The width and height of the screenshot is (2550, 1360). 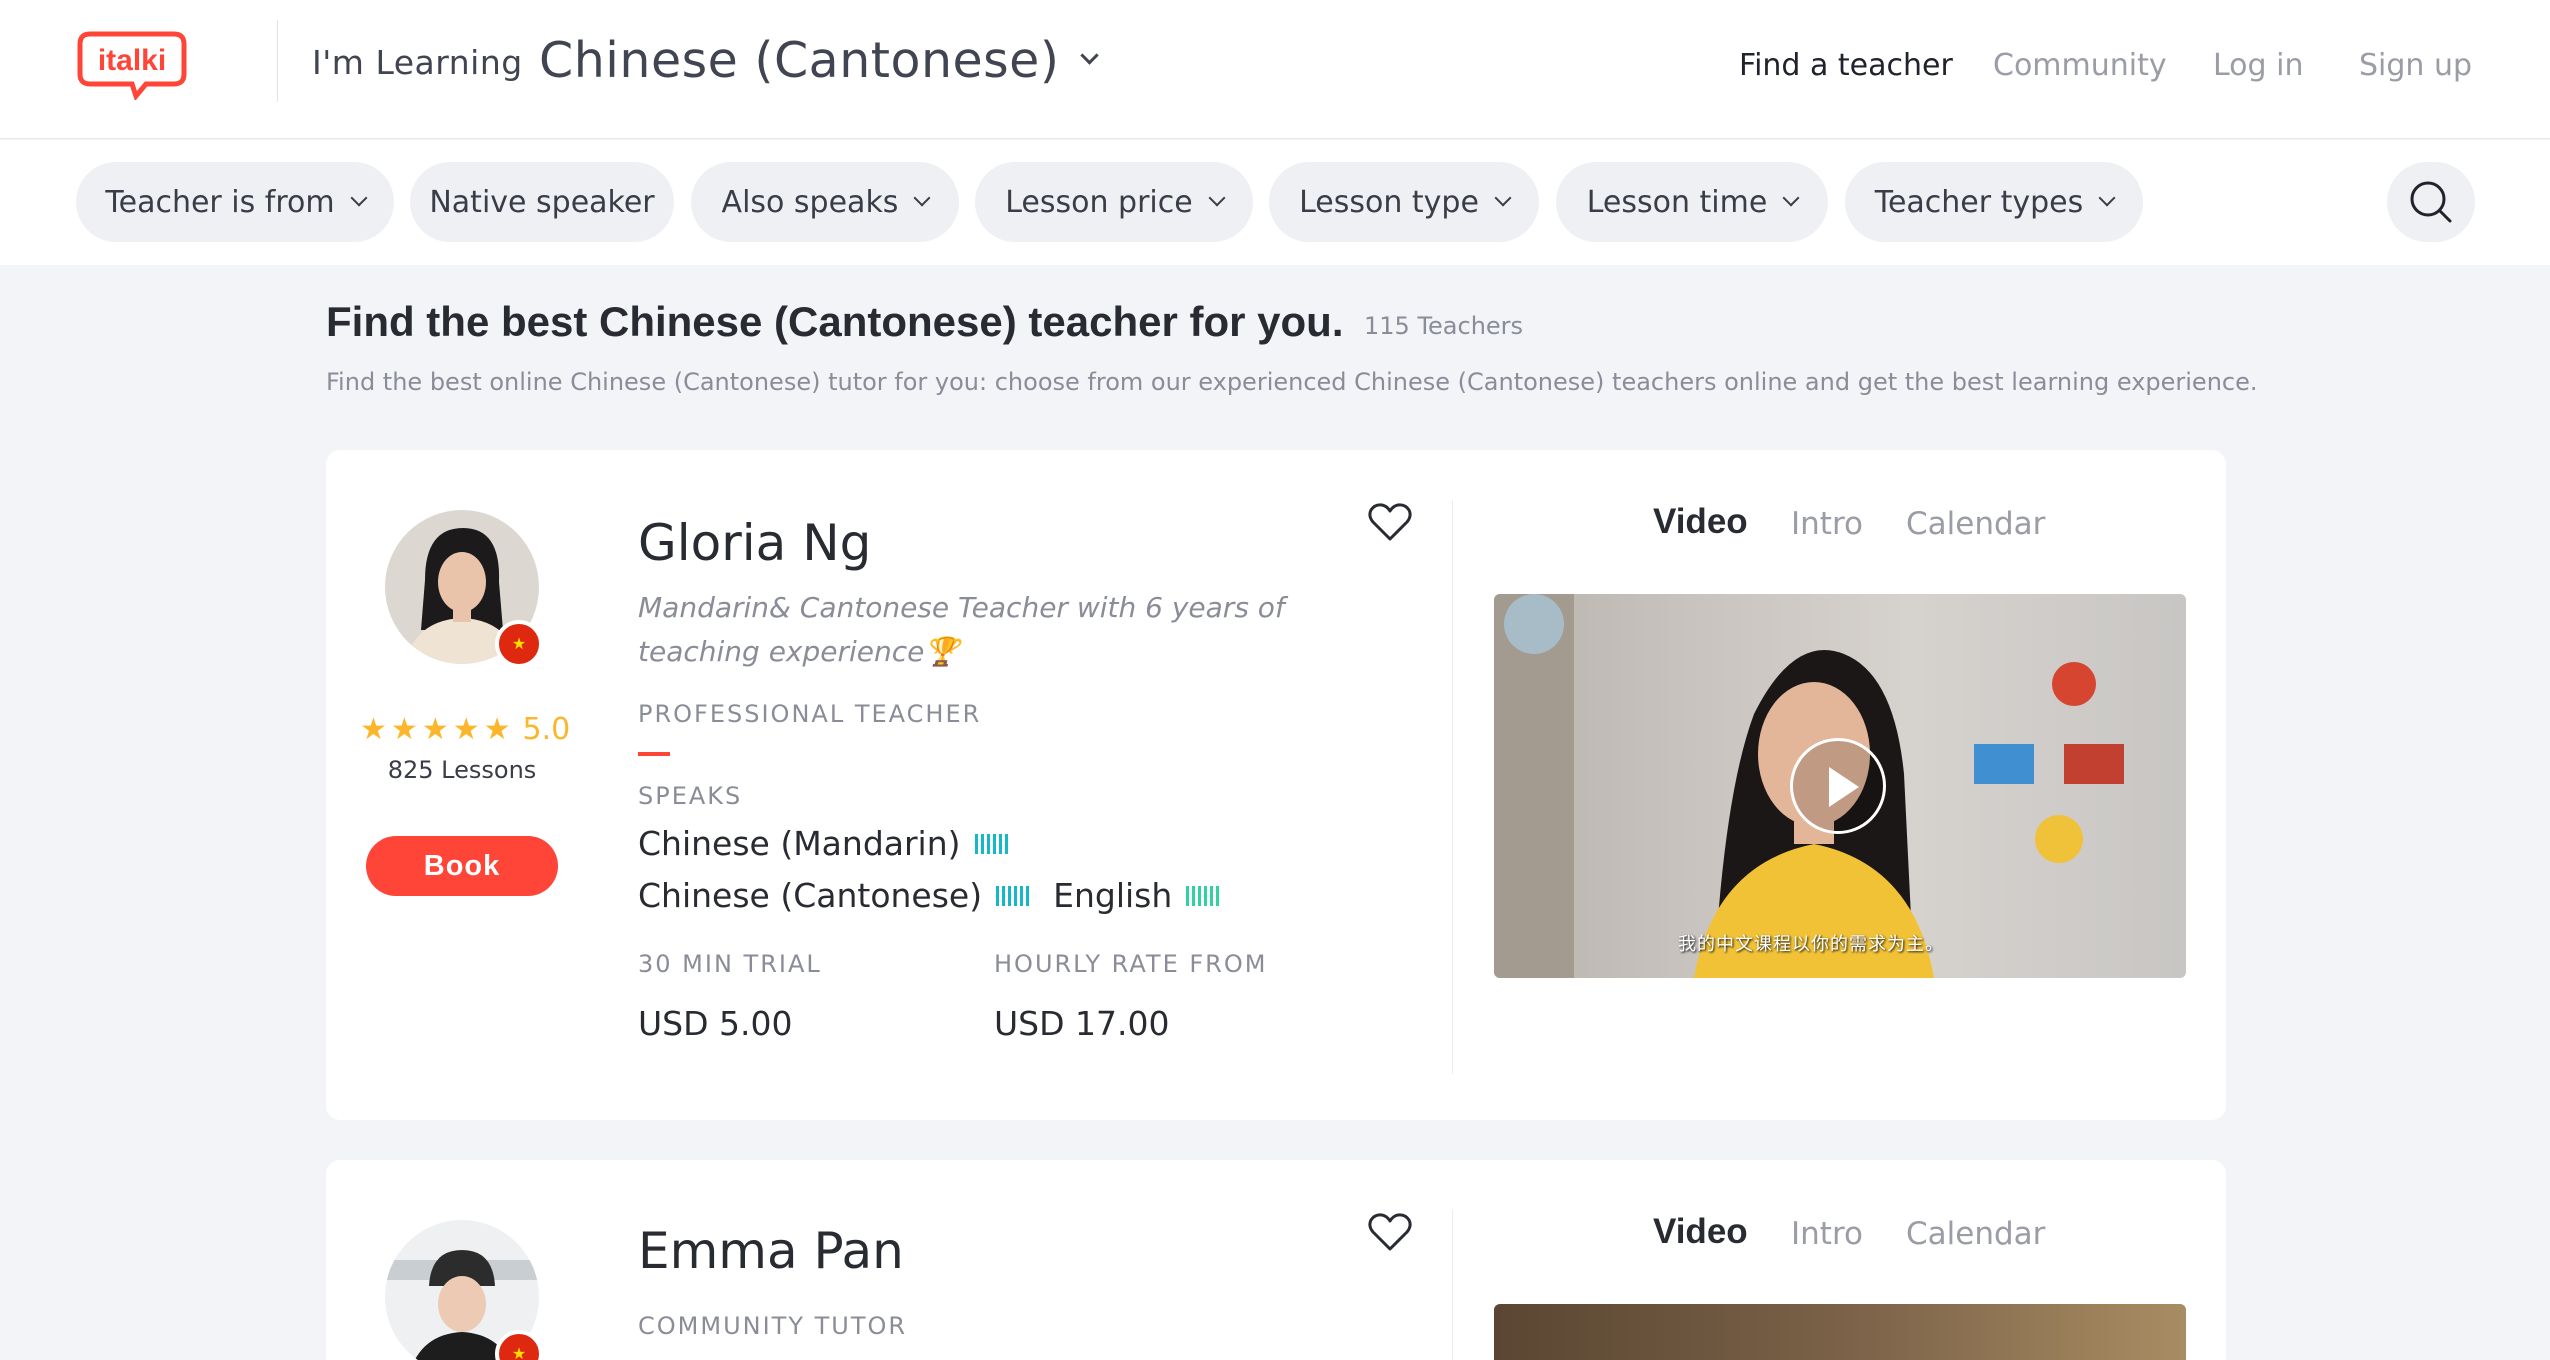 What do you see at coordinates (1811, 944) in the screenshot?
I see `video-subtitle: 我的中文课程以你的需求为主。` at bounding box center [1811, 944].